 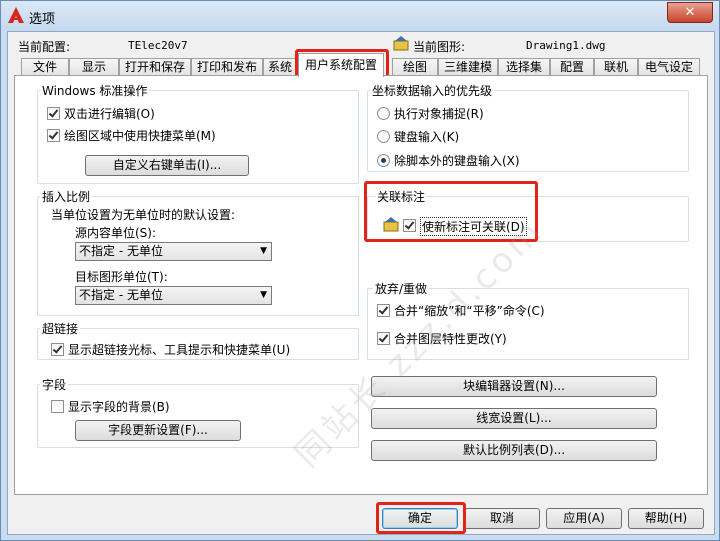 I want to click on current-profile-label: 当前配置:, so click(x=44, y=47).